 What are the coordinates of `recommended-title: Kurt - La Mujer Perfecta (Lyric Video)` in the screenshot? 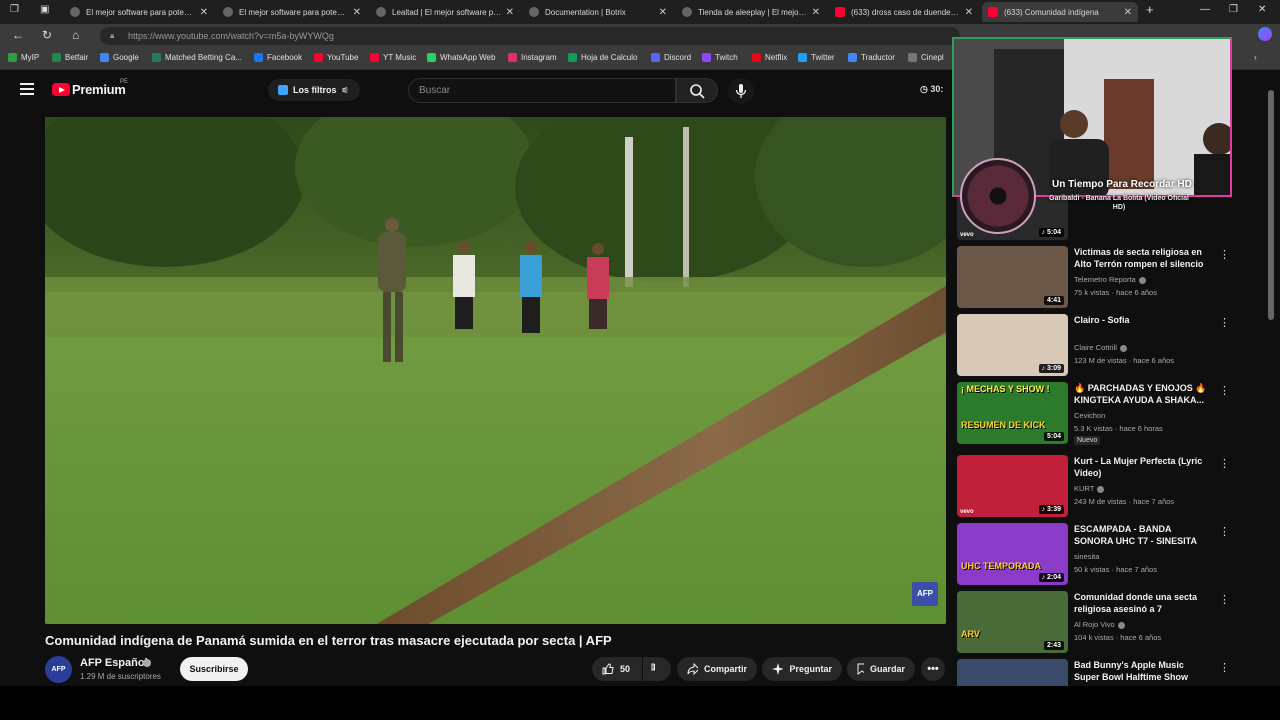 It's located at (1142, 467).